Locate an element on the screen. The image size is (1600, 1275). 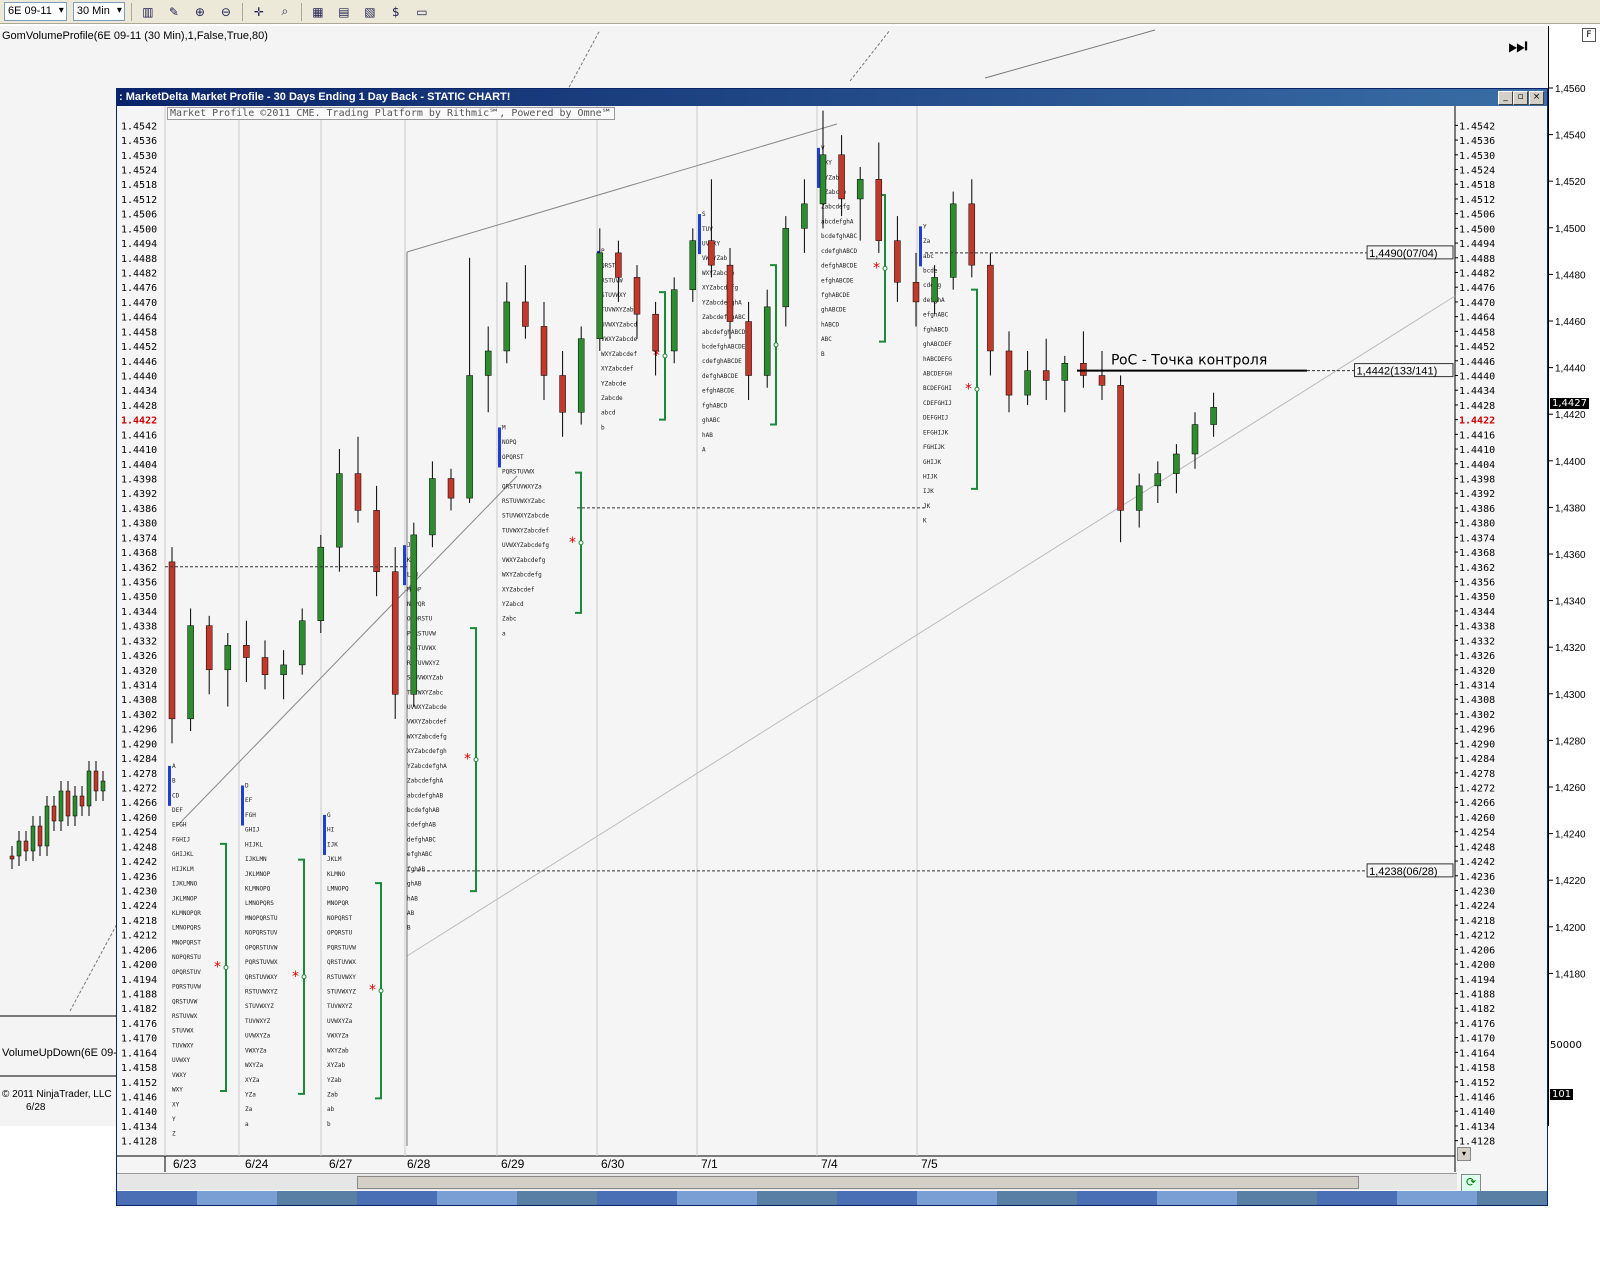
left-price-tick-label: 1.4284 is located at coordinates (139, 759).